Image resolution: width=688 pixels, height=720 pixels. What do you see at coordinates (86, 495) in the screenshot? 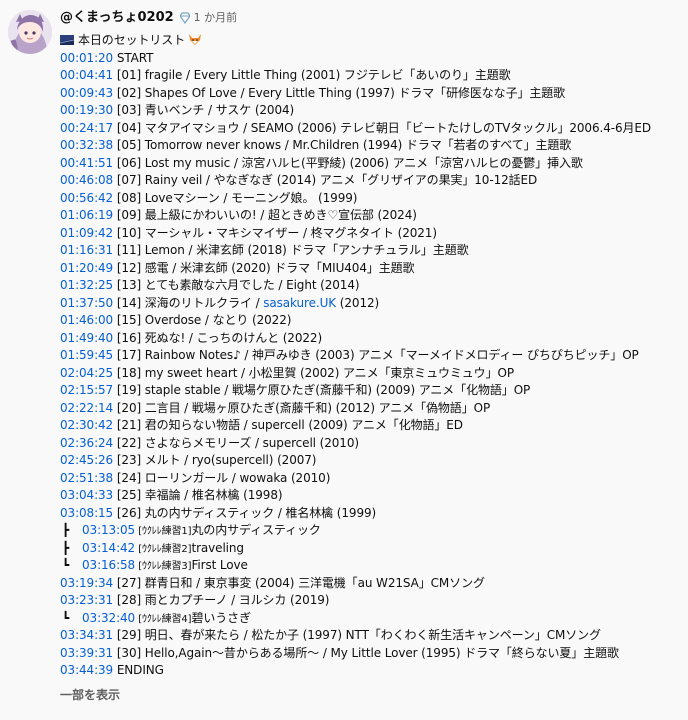
I see `timestamp-link: 03:04:33` at bounding box center [86, 495].